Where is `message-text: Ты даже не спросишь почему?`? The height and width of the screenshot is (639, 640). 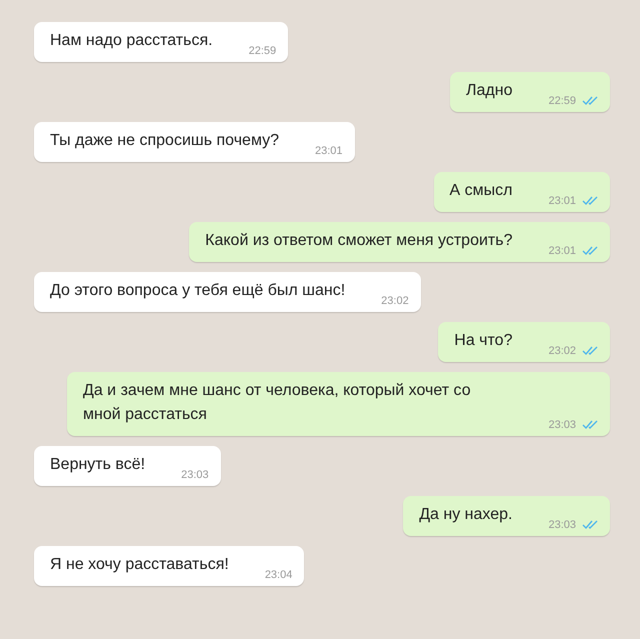 message-text: Ты даже не спросишь почему? is located at coordinates (165, 141).